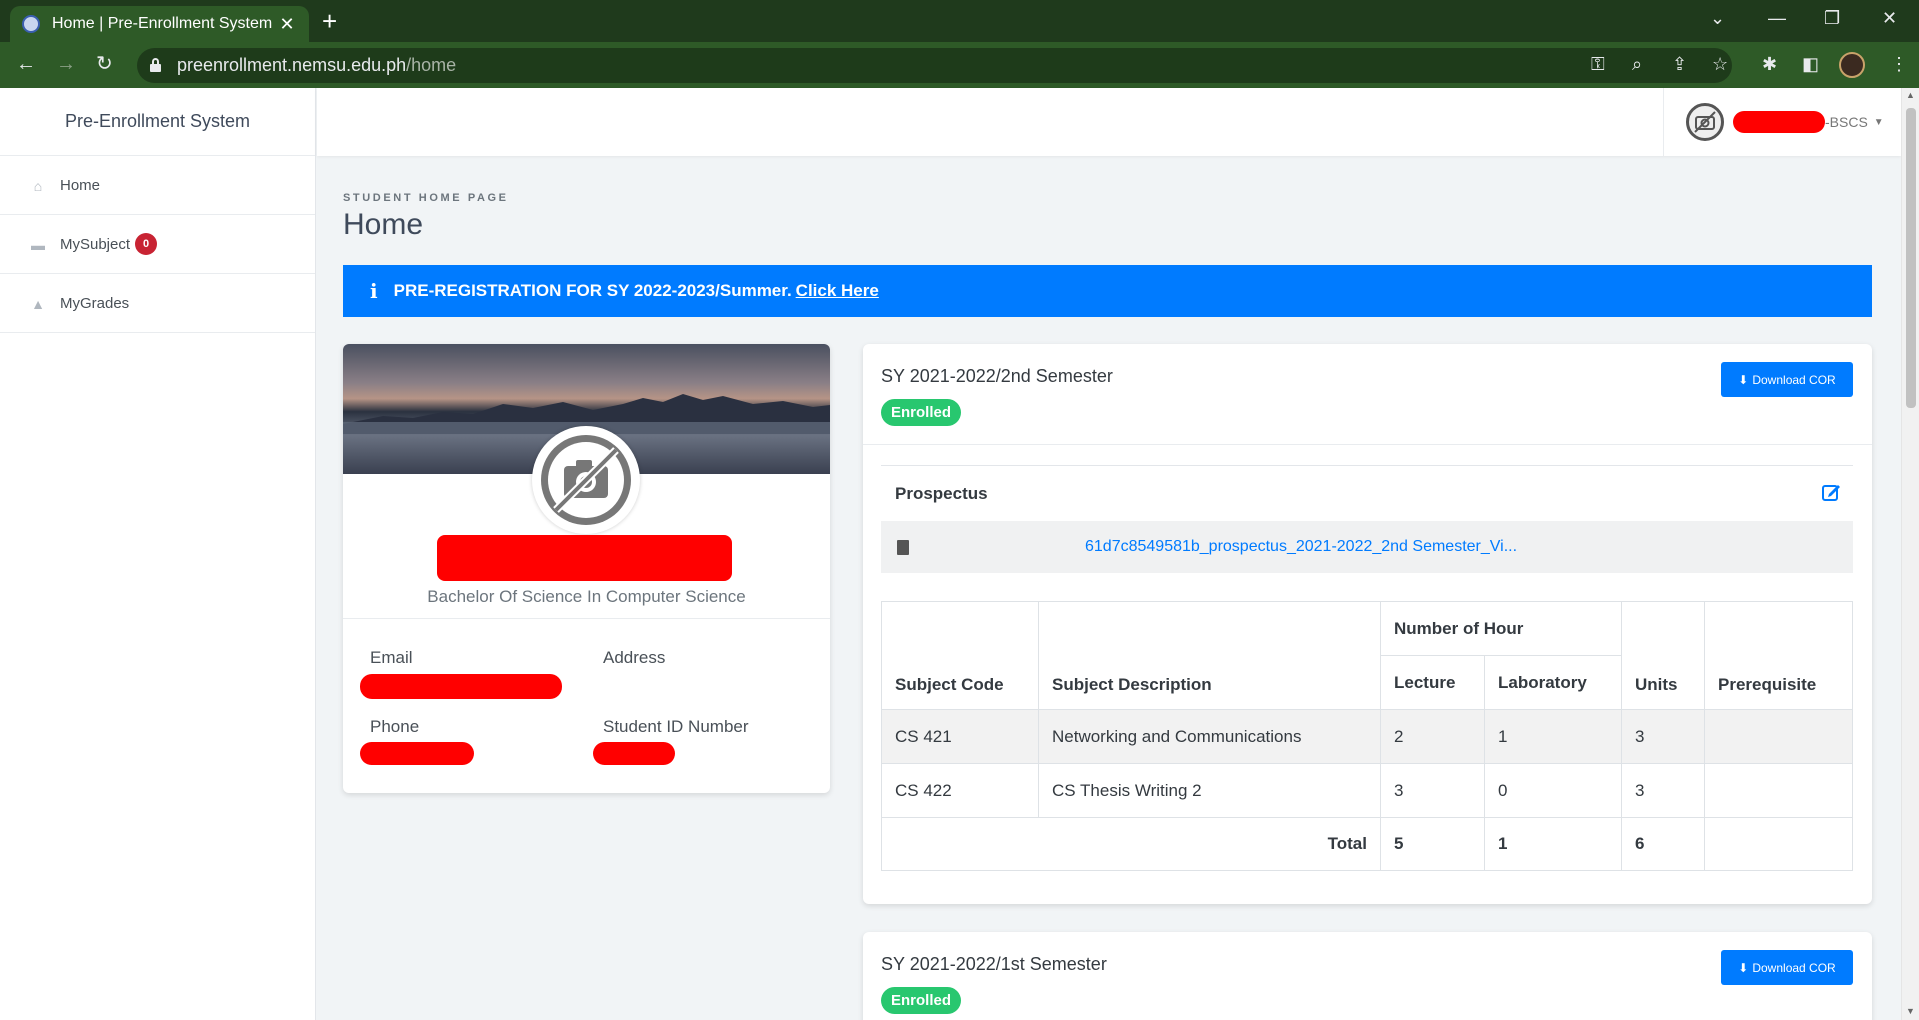 This screenshot has height=1020, width=1919. I want to click on zoom-icon: ⌕, so click(1637, 64).